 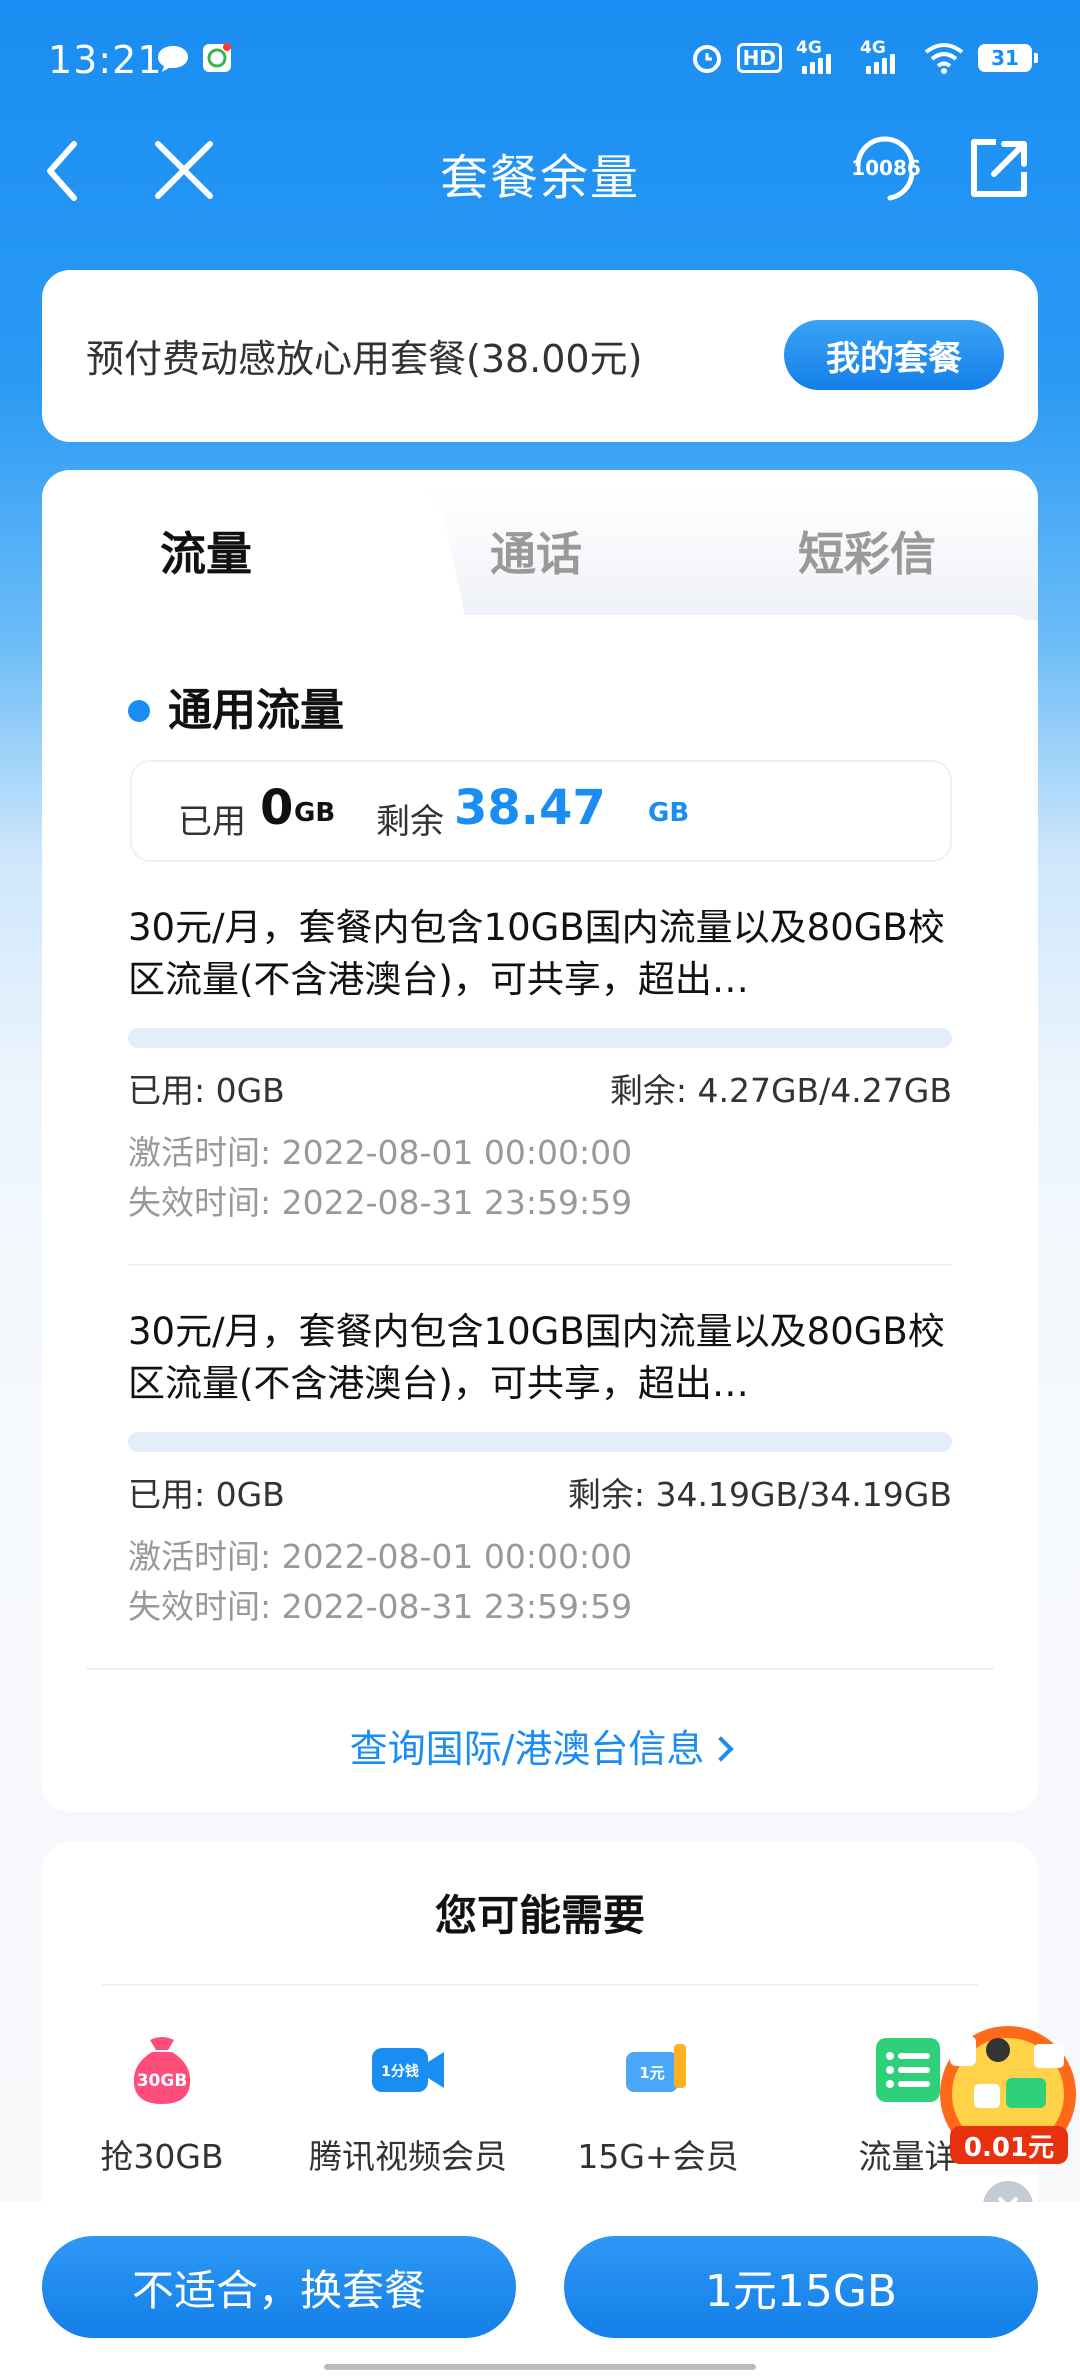 I want to click on ticket-icon: 1元, so click(x=658, y=2070).